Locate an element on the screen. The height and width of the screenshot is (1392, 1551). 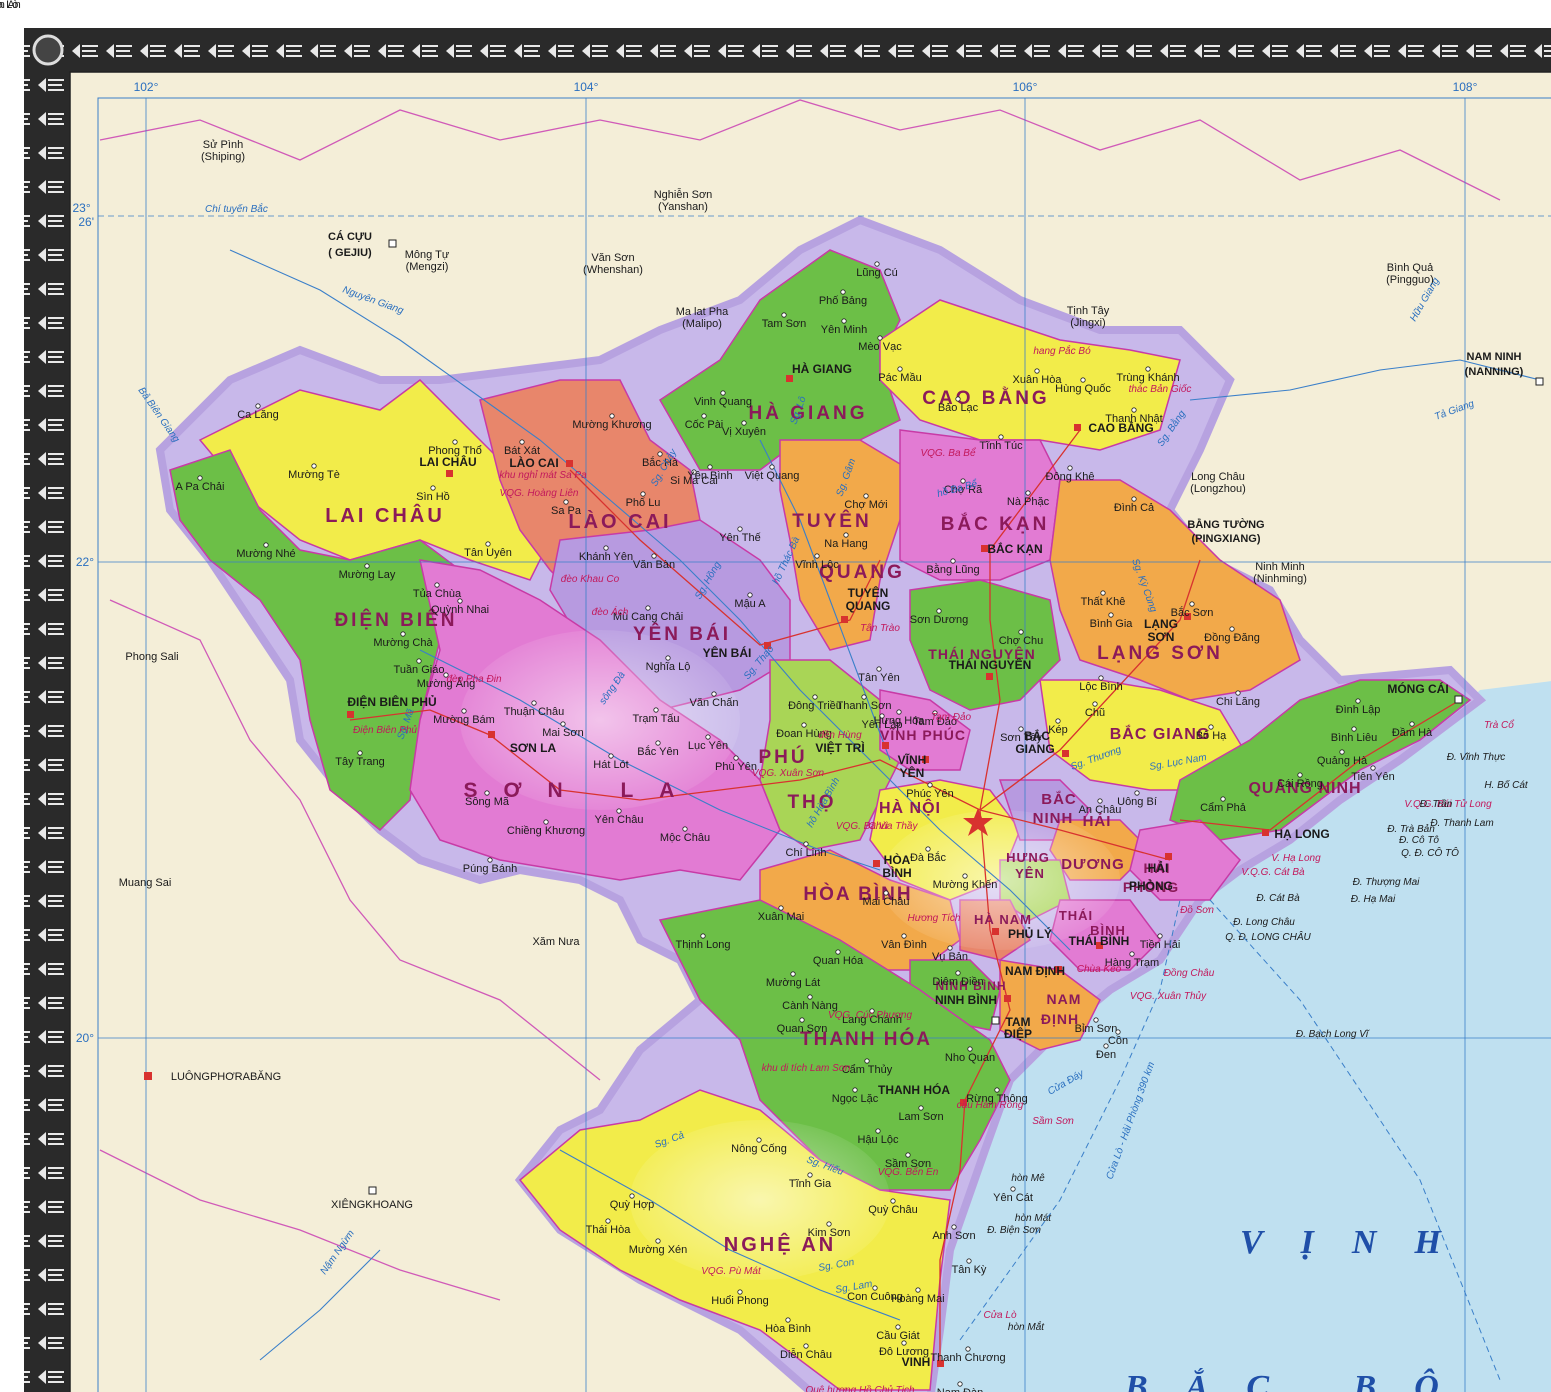
town-label: Bát Xát is located at coordinates (522, 451).